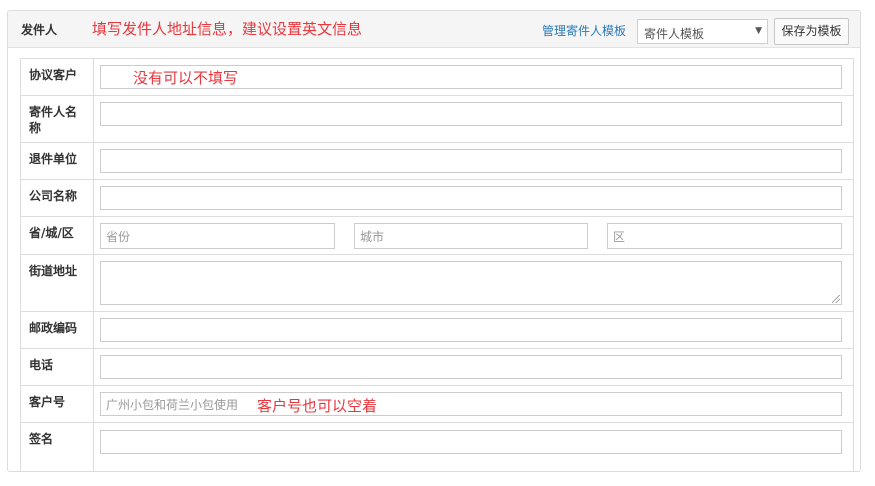 Image resolution: width=875 pixels, height=486 pixels. Describe the element at coordinates (57, 198) in the screenshot. I see `company-name-label: 公司名称` at that location.